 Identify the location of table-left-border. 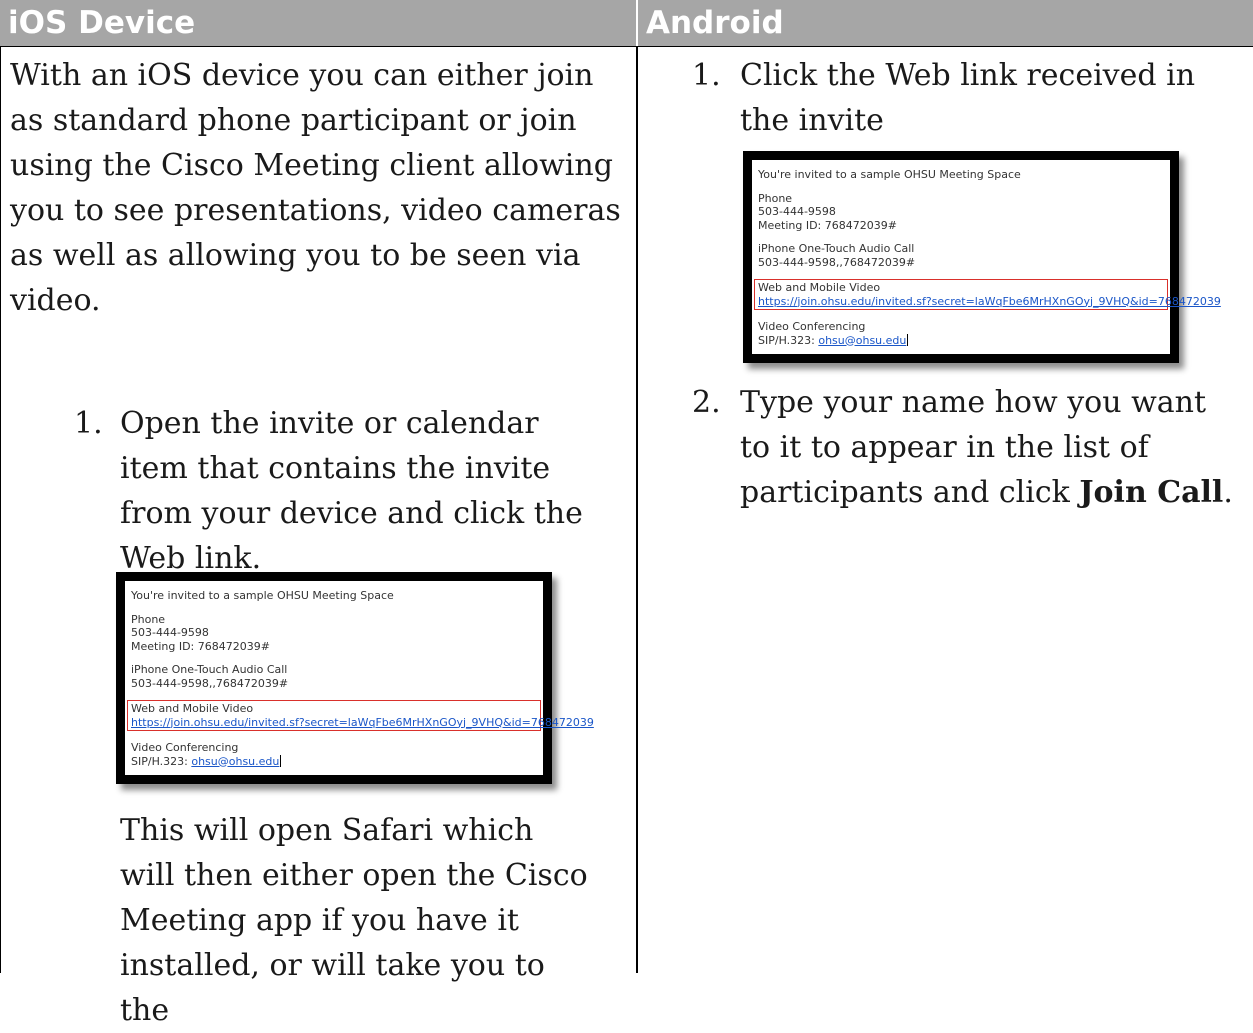
(0, 509).